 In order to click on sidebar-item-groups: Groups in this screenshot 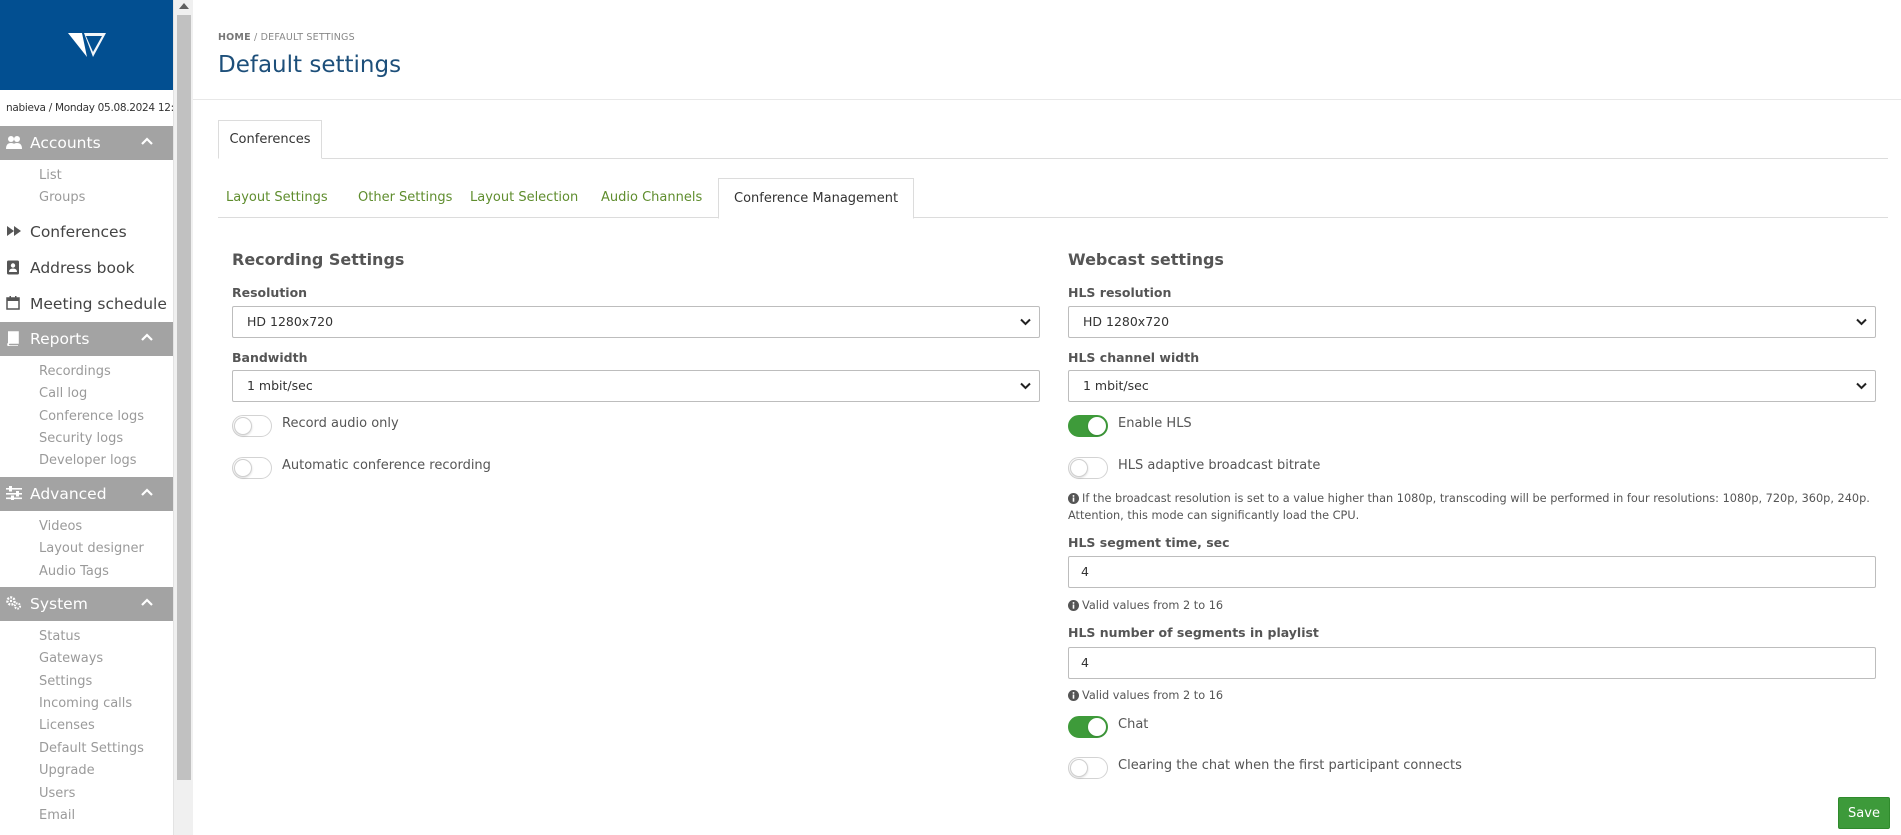, I will do `click(86, 198)`.